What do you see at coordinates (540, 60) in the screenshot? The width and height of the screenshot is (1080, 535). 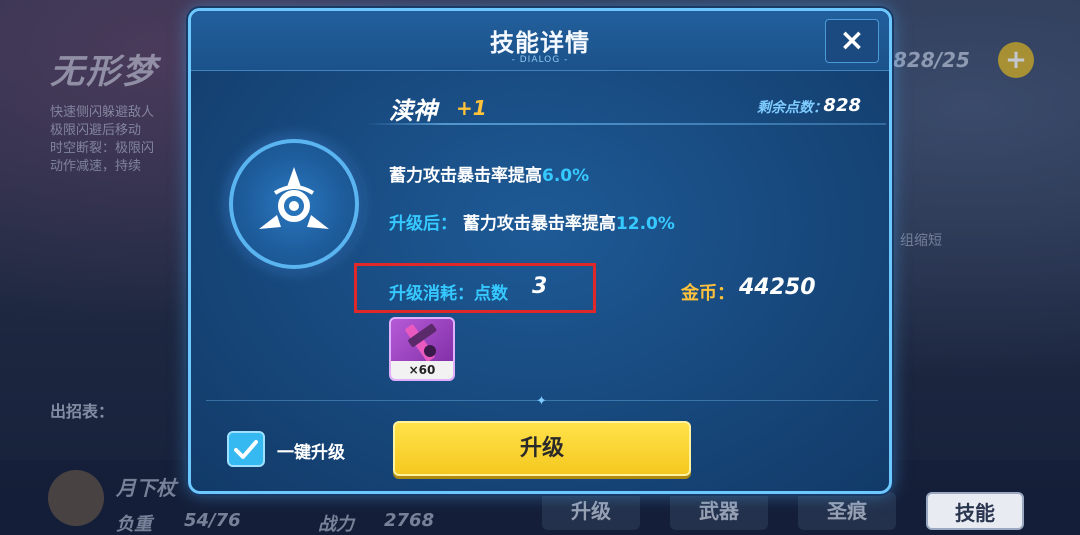 I see `dialog-subtitle: - DIALOG -` at bounding box center [540, 60].